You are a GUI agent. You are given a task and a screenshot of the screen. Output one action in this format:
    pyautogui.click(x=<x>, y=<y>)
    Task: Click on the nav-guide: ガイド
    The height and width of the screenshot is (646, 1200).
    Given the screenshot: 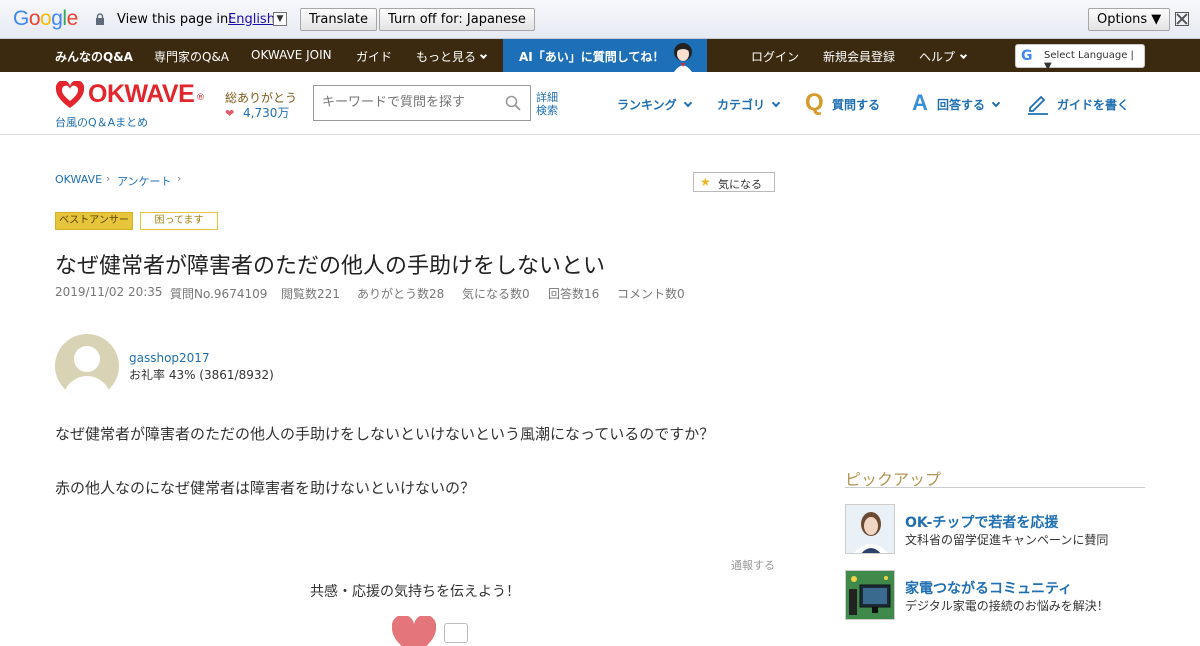 What is the action you would take?
    pyautogui.click(x=374, y=56)
    